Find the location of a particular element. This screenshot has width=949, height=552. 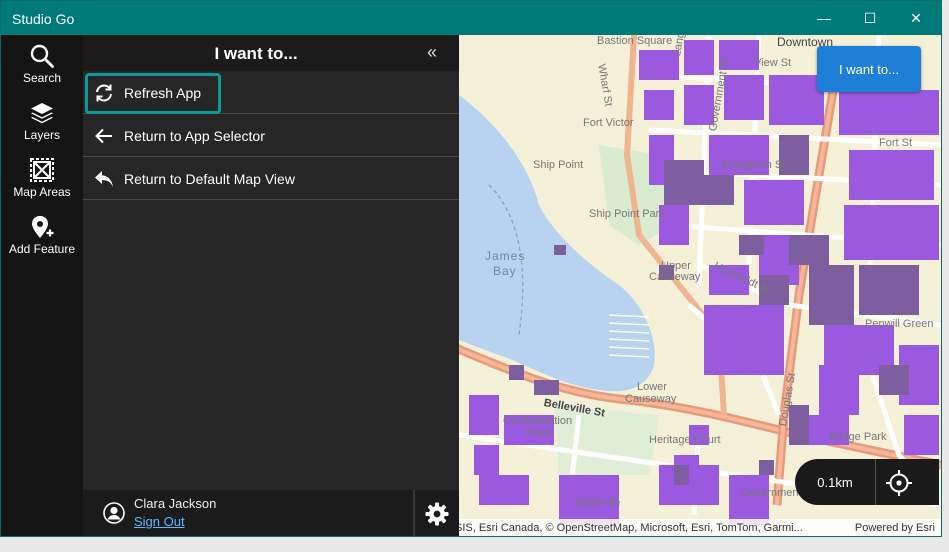

menu-item-label: Return to App Selector is located at coordinates (194, 136).